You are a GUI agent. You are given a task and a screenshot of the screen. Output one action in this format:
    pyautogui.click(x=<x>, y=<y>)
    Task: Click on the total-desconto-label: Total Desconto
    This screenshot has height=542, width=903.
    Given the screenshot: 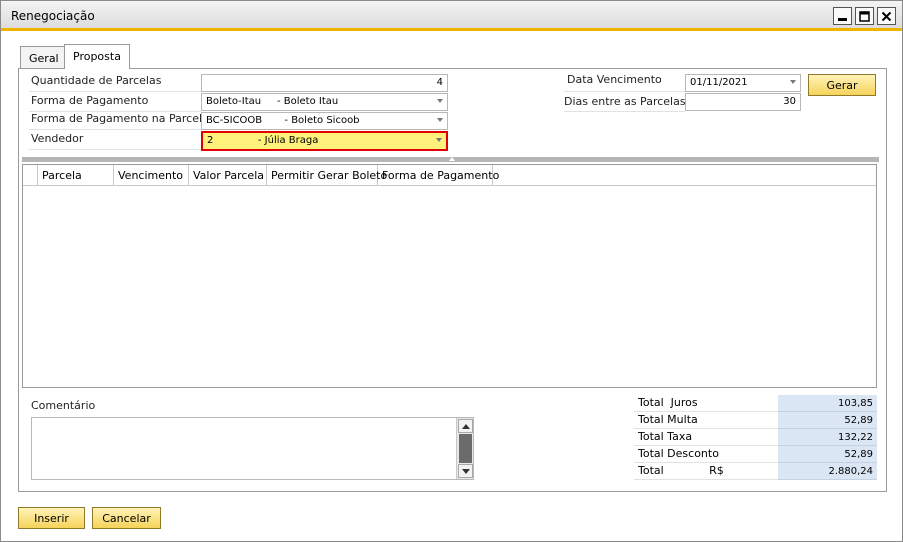 What is the action you would take?
    pyautogui.click(x=706, y=454)
    